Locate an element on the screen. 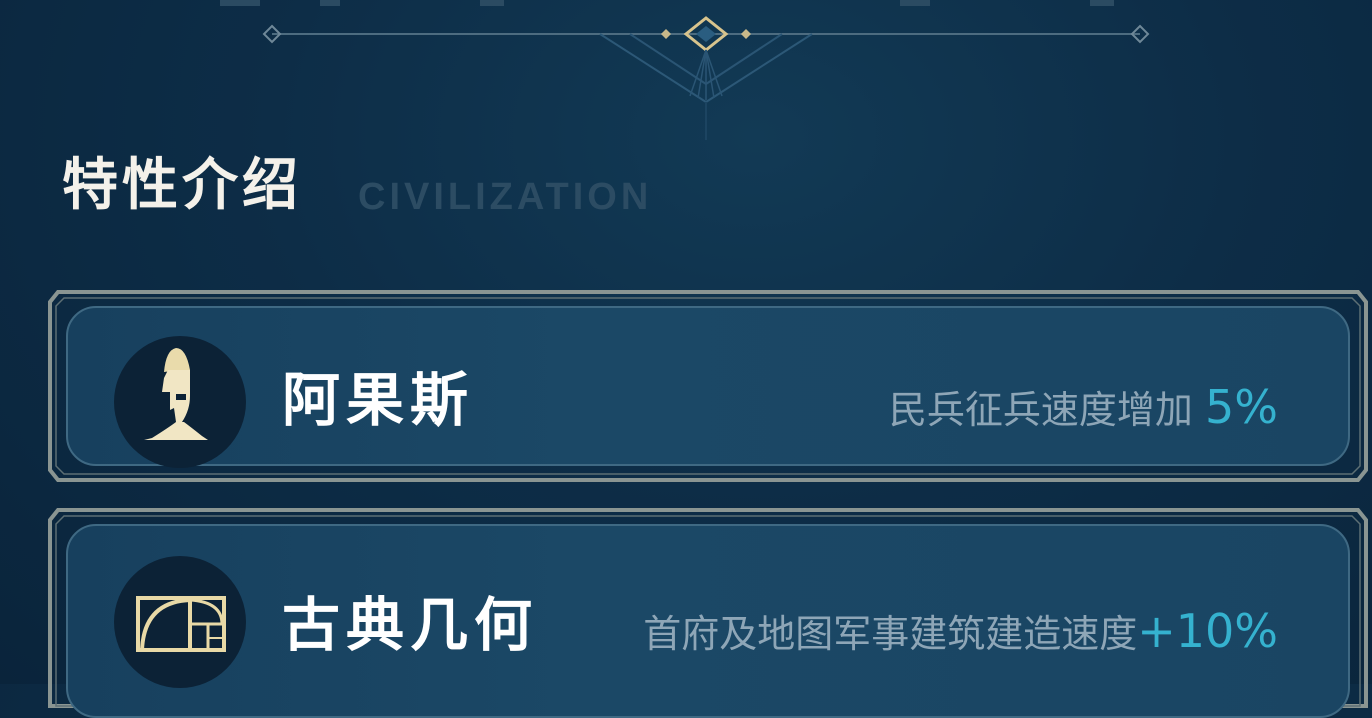 This screenshot has height=718, width=1372. section-subtitle: CIVILIZATION is located at coordinates (505, 197).